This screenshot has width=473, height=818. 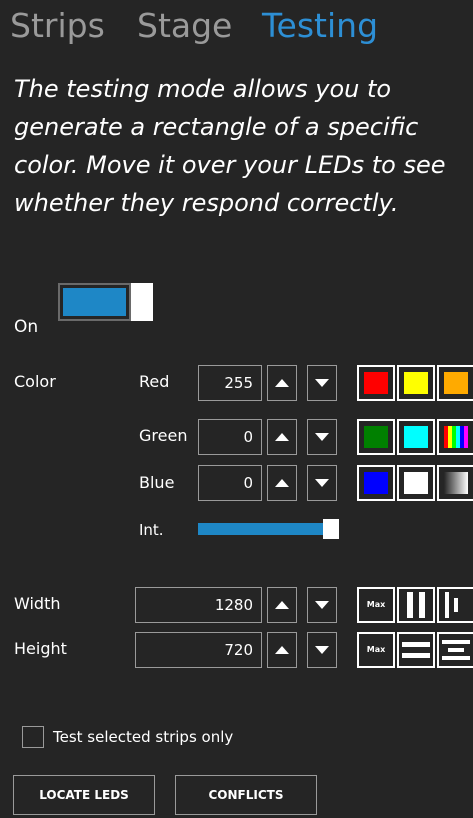 What do you see at coordinates (320, 26) in the screenshot?
I see `tab-testing: Testing` at bounding box center [320, 26].